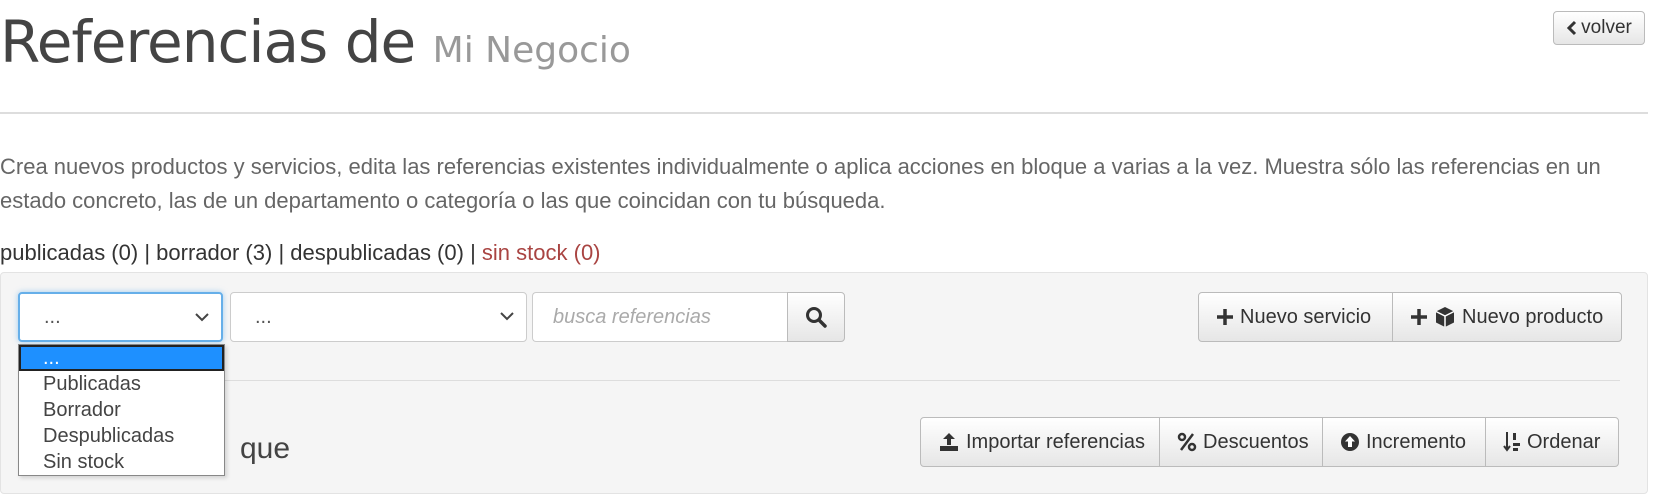 The width and height of the screenshot is (1657, 494). Describe the element at coordinates (69, 252) in the screenshot. I see `filter-published-link: publicadas (0)` at that location.